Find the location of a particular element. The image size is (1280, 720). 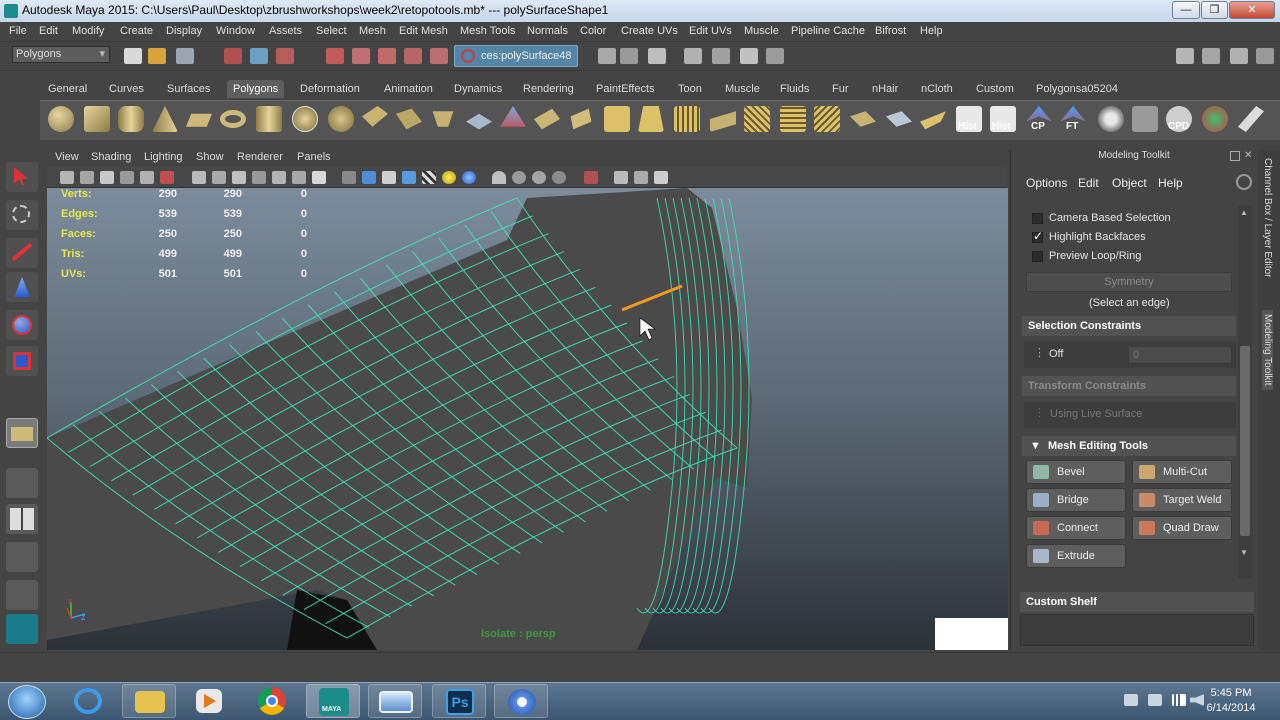

textured-icon is located at coordinates (409, 177).